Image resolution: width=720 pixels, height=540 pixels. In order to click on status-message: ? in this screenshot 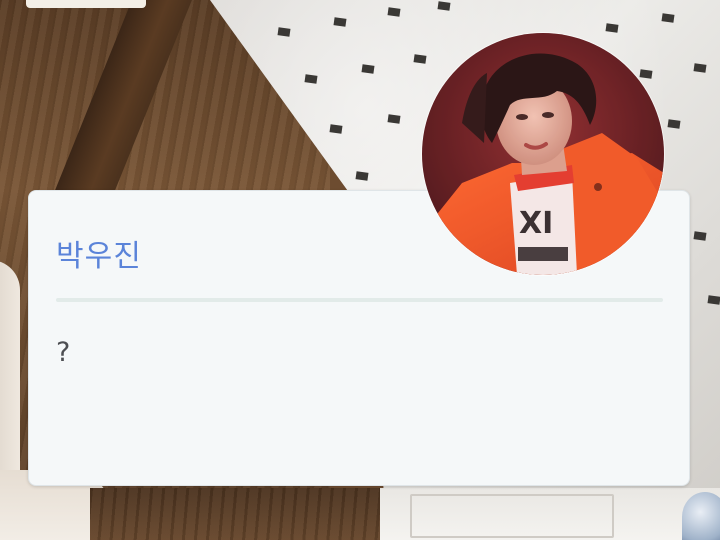, I will do `click(63, 352)`.